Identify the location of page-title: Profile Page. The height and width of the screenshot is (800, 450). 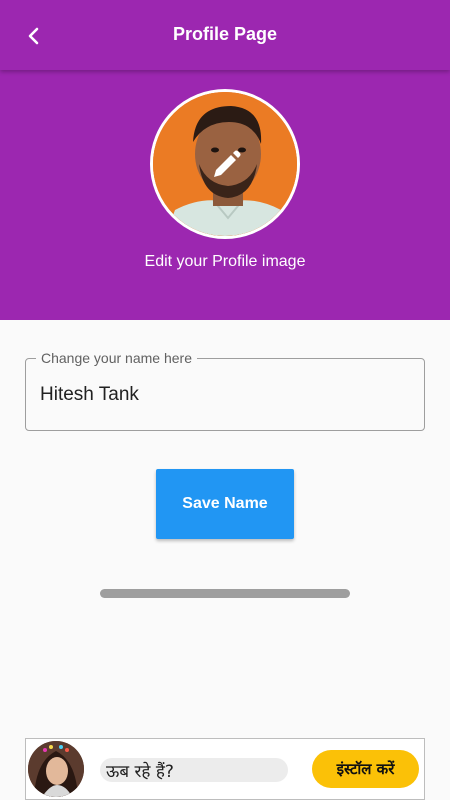
(225, 34).